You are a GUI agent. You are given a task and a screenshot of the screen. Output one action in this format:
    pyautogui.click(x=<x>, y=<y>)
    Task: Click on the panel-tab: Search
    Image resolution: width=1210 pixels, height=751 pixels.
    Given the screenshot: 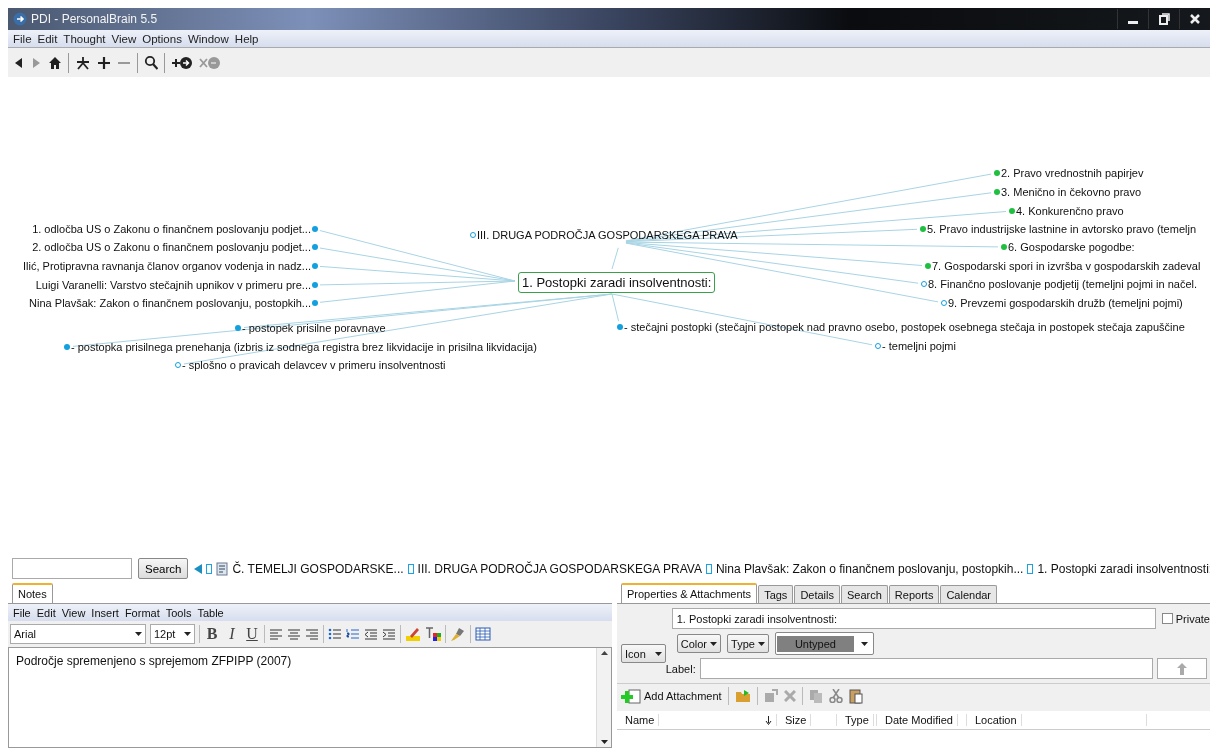 What is the action you would take?
    pyautogui.click(x=864, y=594)
    